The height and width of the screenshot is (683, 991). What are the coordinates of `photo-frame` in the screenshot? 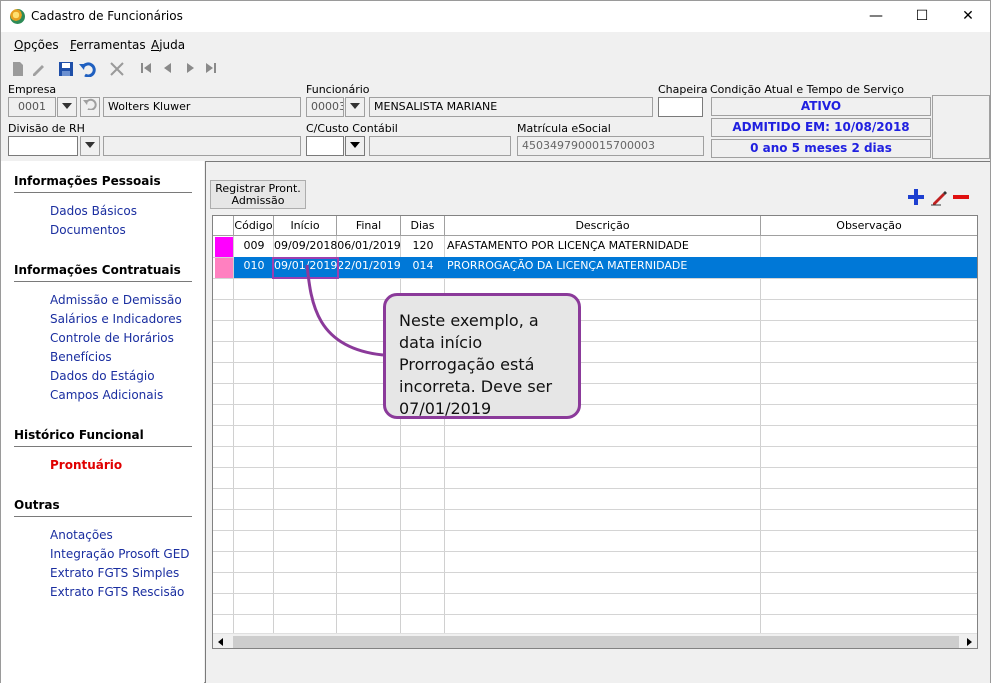 It's located at (961, 127).